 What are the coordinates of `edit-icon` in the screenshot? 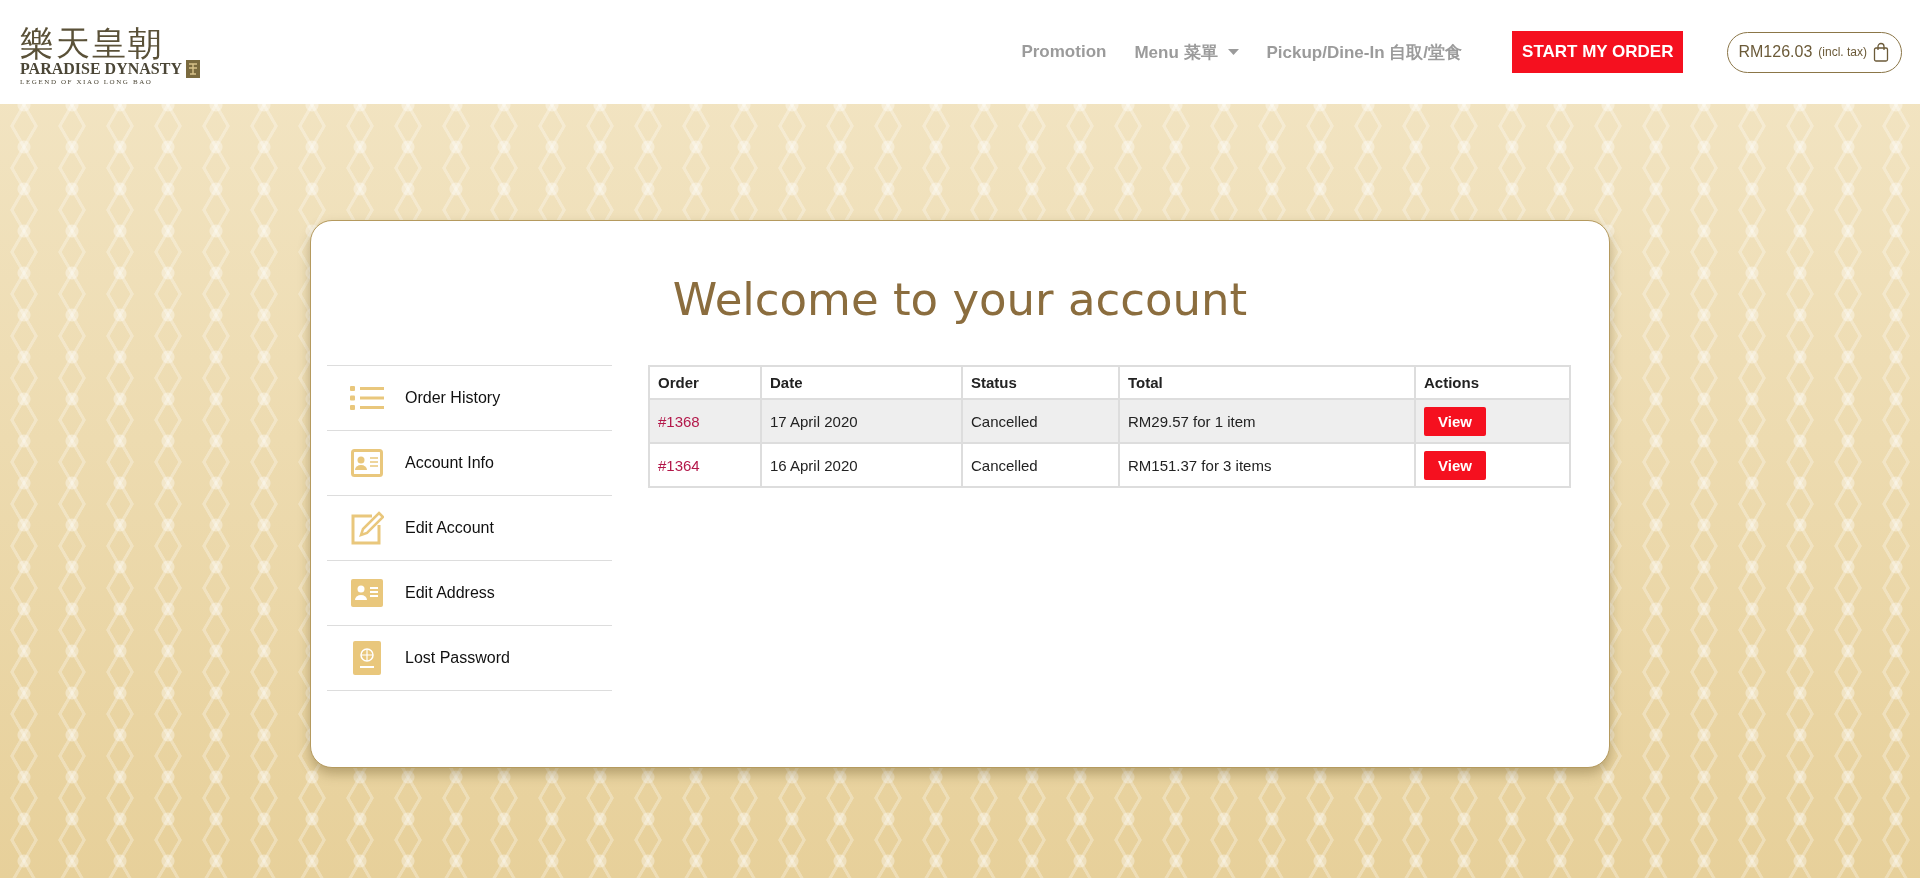 It's located at (367, 528).